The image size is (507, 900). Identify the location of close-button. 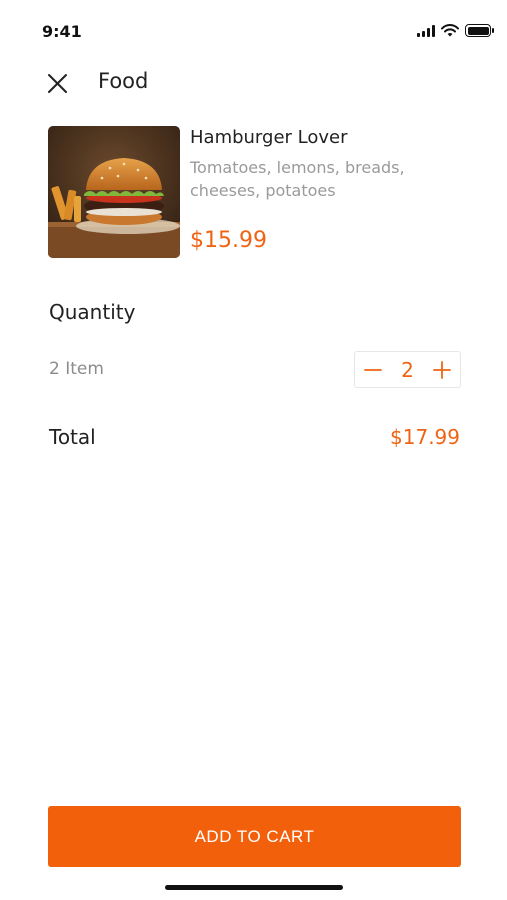
(58, 84).